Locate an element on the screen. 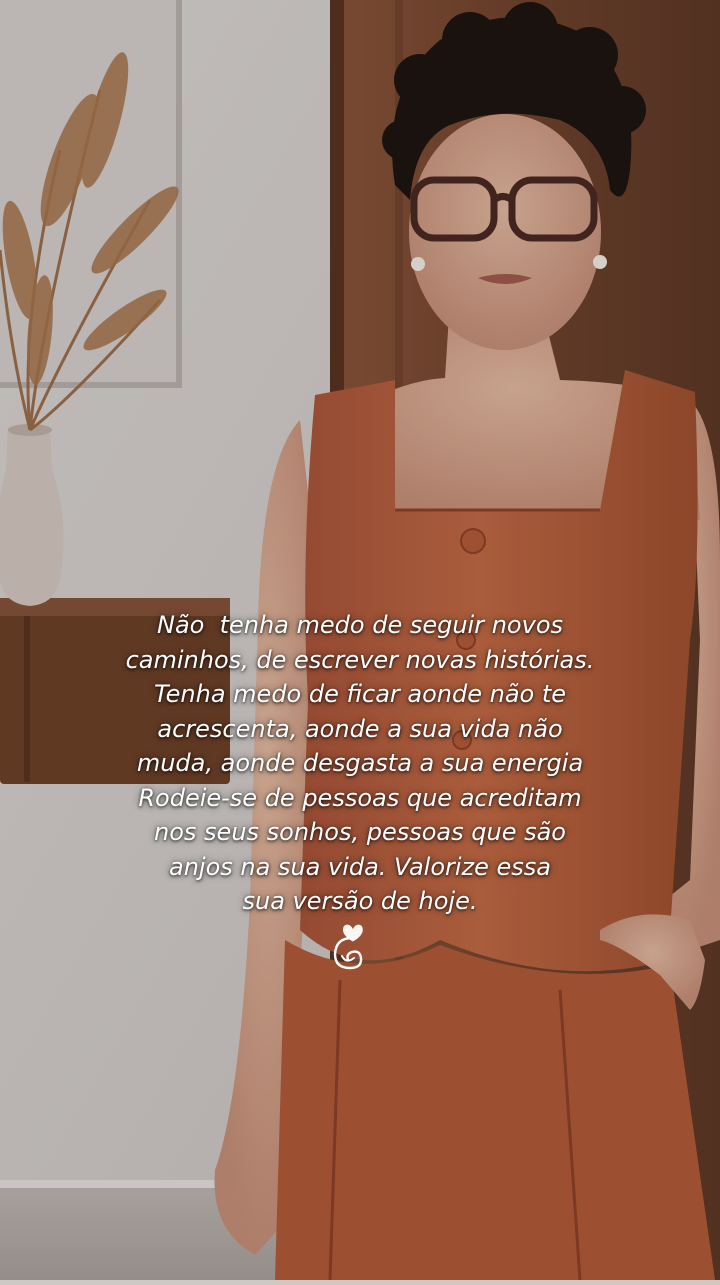  caption-line: nos seus sonhos, pessoas que são is located at coordinates (360, 832).